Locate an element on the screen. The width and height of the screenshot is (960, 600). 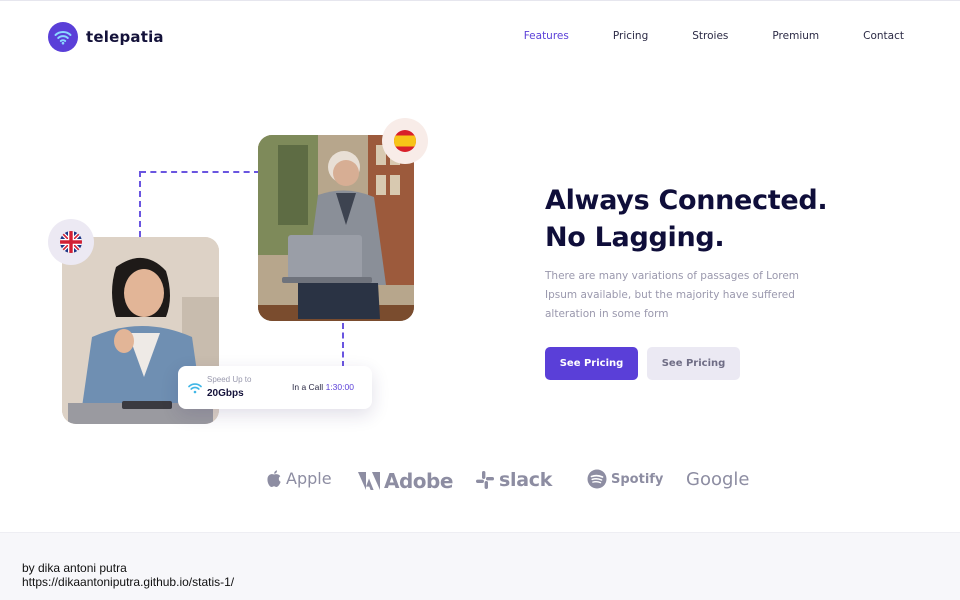
brand-name: telepatia is located at coordinates (125, 37).